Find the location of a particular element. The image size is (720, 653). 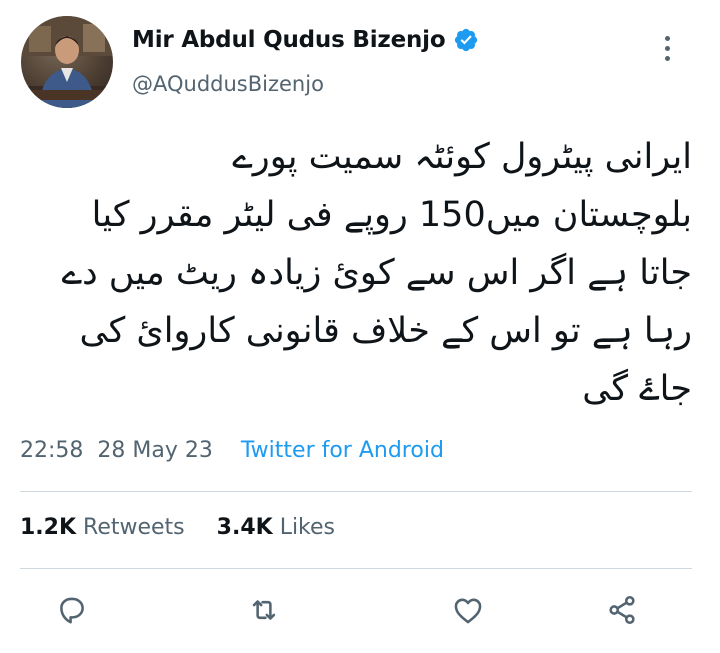

likes-stat: 3.4K Likes is located at coordinates (276, 527).